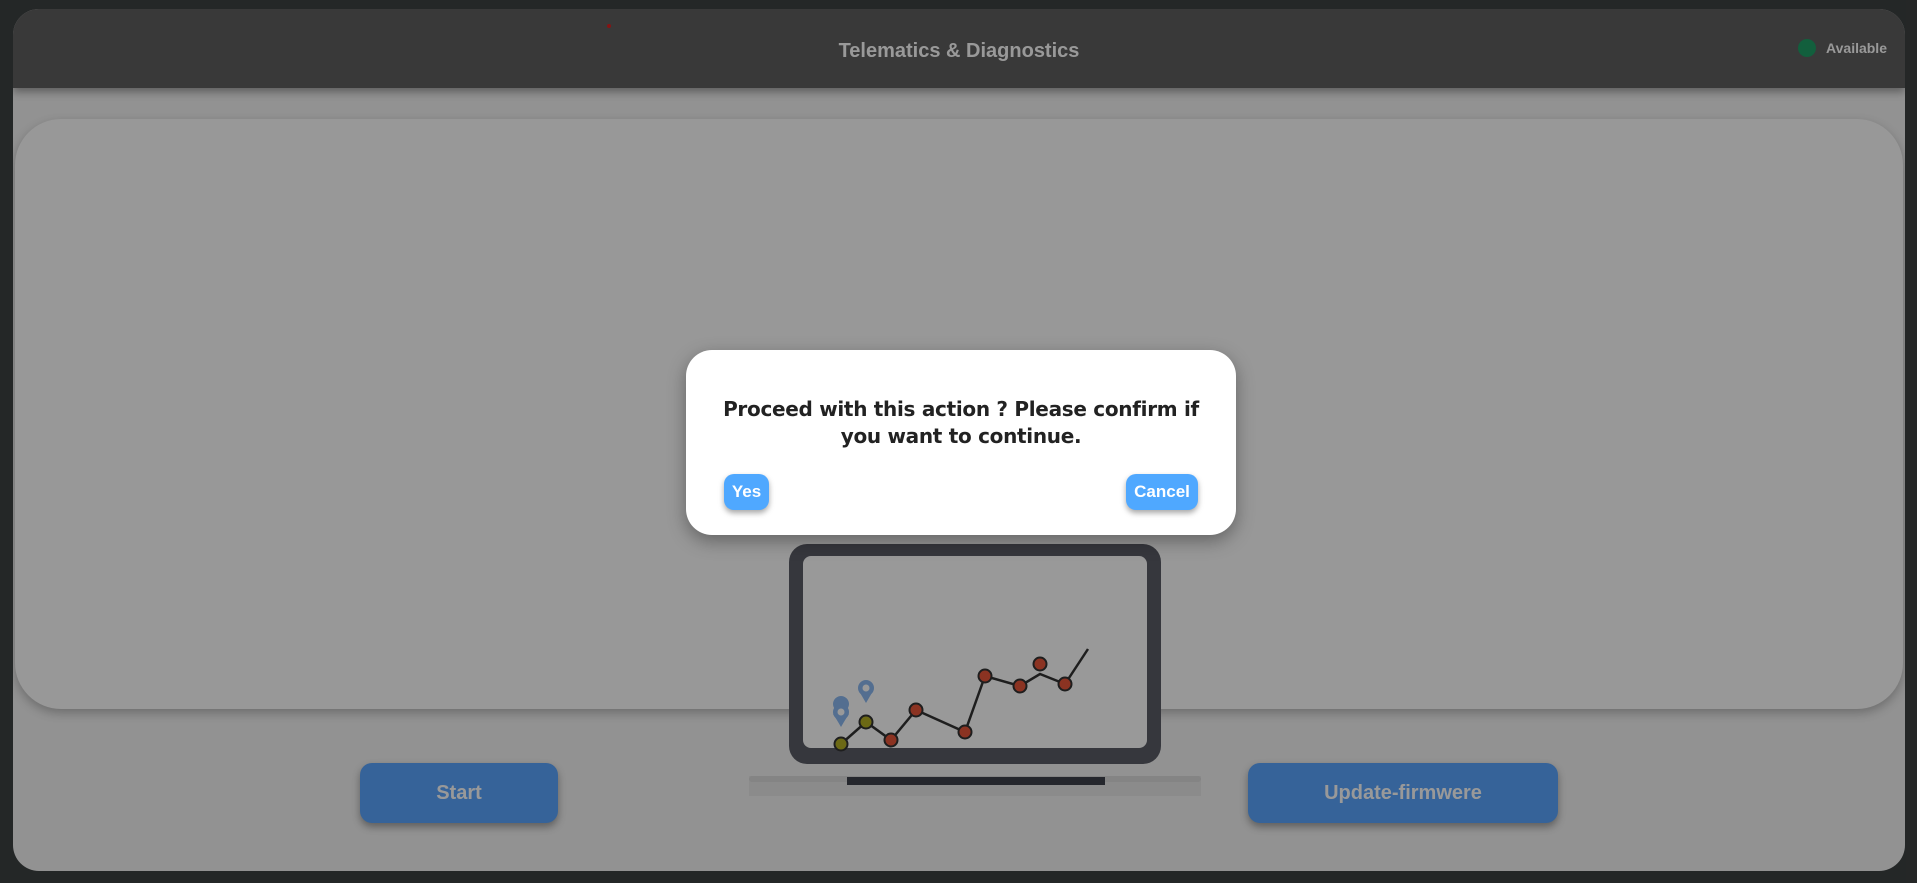 This screenshot has height=883, width=1917. I want to click on yes-button: Yes, so click(746, 492).